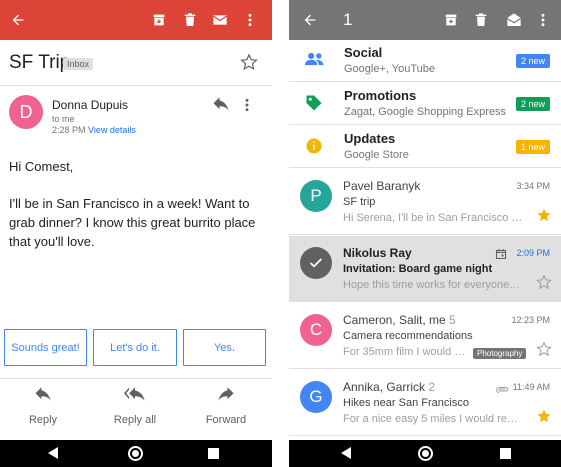 Image resolution: width=561 pixels, height=467 pixels. I want to click on category-title: Promotions, so click(380, 95).